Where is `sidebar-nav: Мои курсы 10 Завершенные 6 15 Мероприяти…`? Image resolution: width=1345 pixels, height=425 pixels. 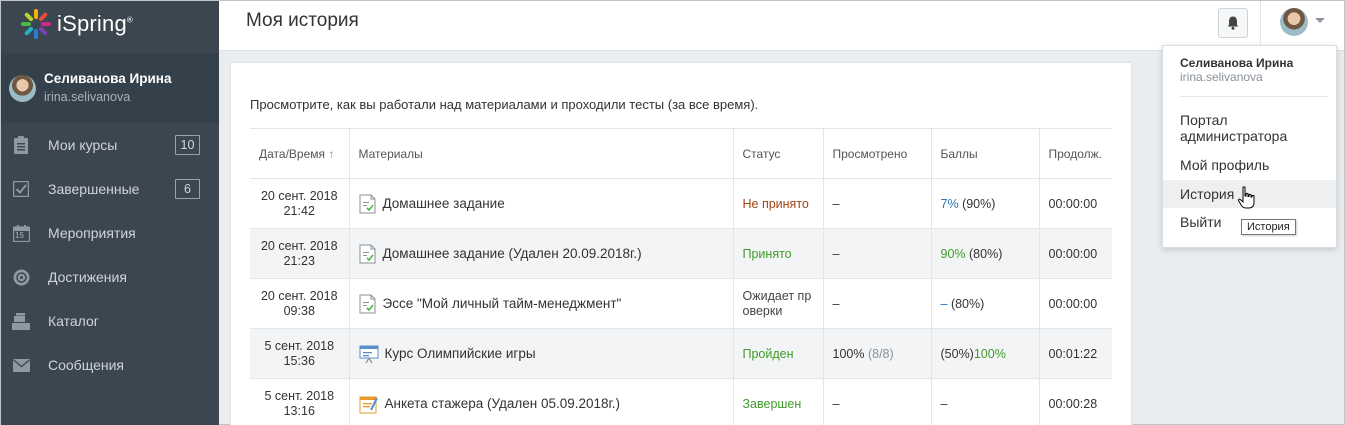 sidebar-nav: Мои курсы 10 Завершенные 6 15 Мероприяти… is located at coordinates (110, 255).